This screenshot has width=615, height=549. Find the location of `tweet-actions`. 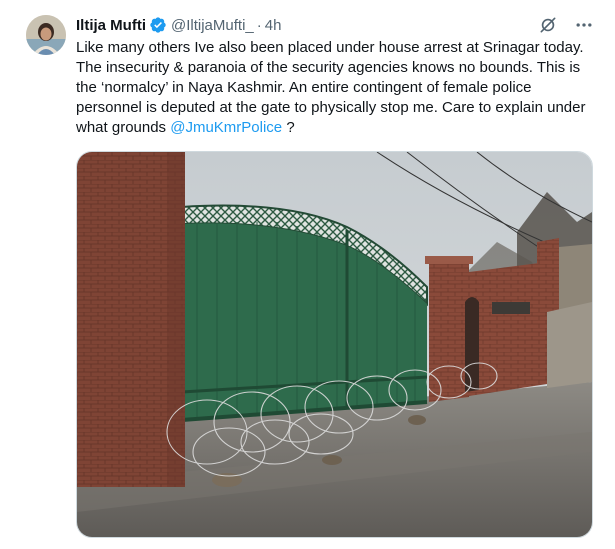

tweet-actions is located at coordinates (566, 25).